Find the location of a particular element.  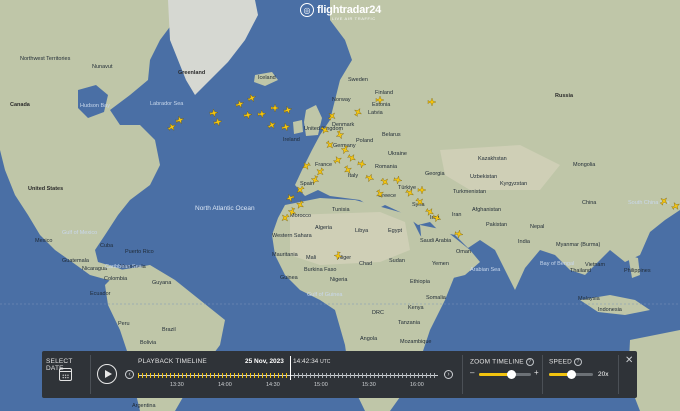

label-caribbean-sea: Caribbean Sea is located at coordinates (124, 267).